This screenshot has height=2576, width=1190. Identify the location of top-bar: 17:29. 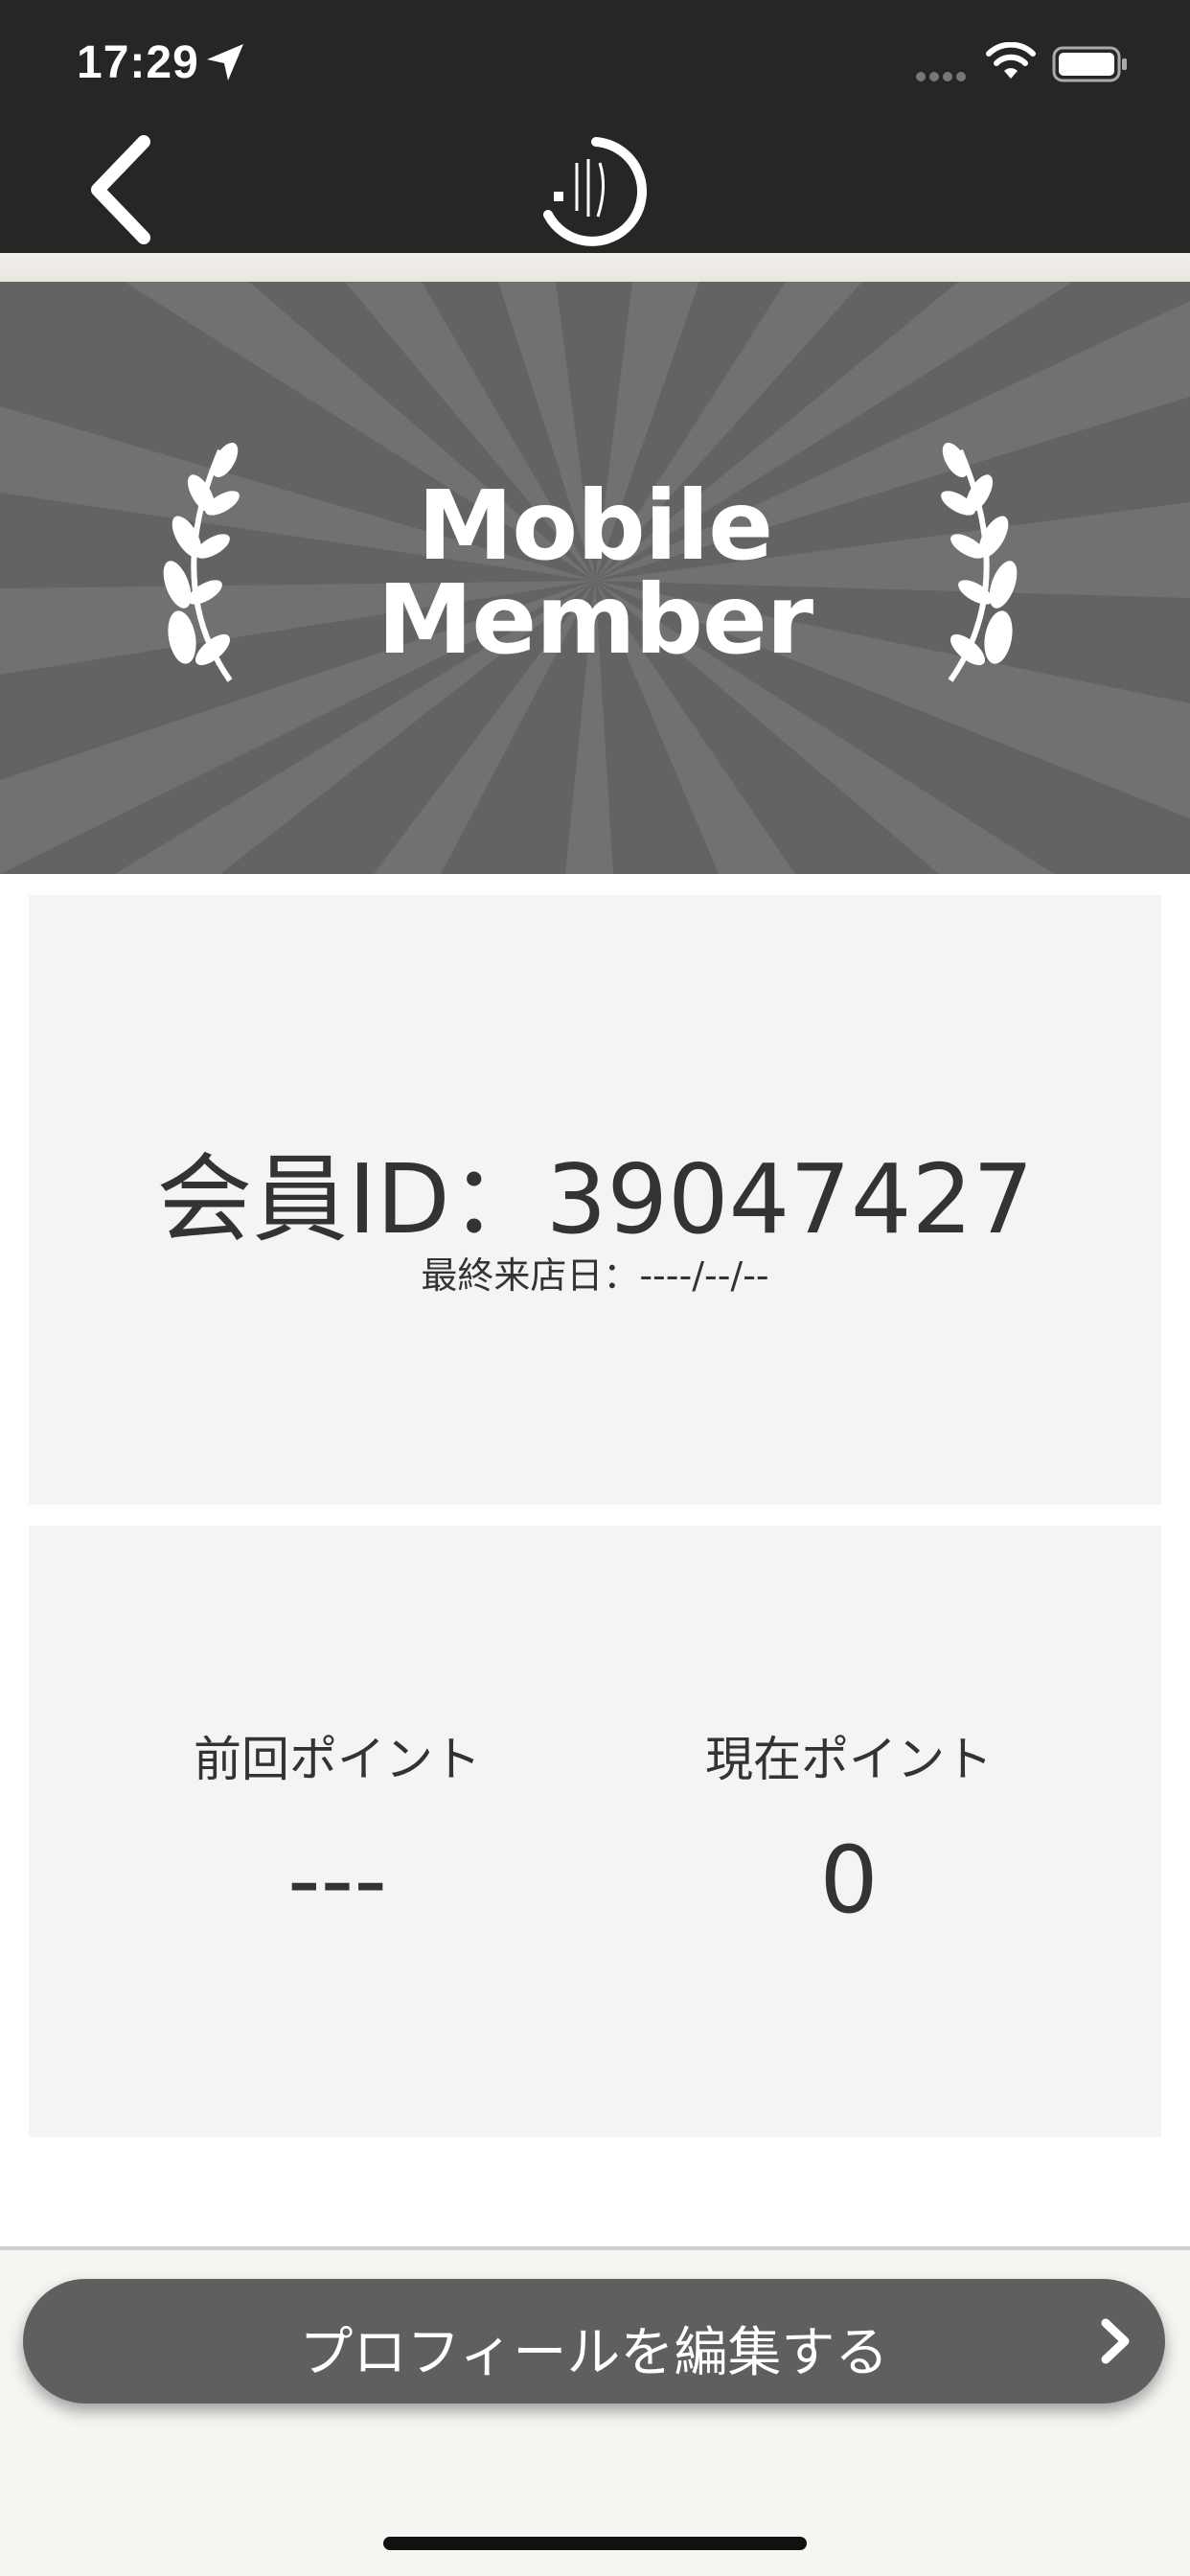
(595, 126).